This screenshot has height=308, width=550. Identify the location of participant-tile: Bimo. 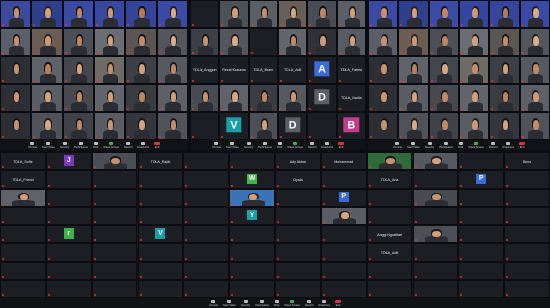
(527, 161).